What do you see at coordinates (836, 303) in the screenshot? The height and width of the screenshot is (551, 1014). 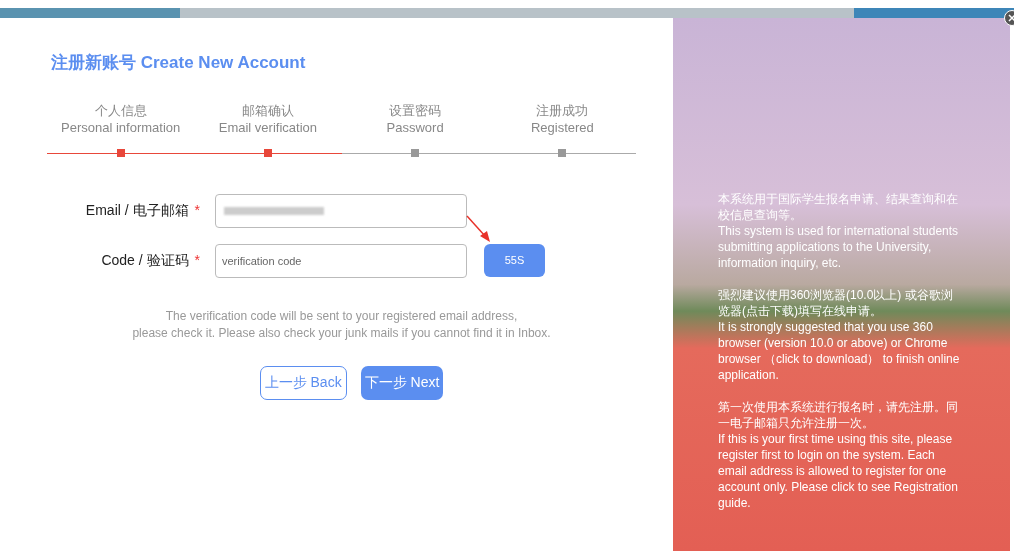 I see `info-text: 强烈建议使用360浏览器(10.0以上) 或谷歌浏览器(点击下载)填写在线申请。` at bounding box center [836, 303].